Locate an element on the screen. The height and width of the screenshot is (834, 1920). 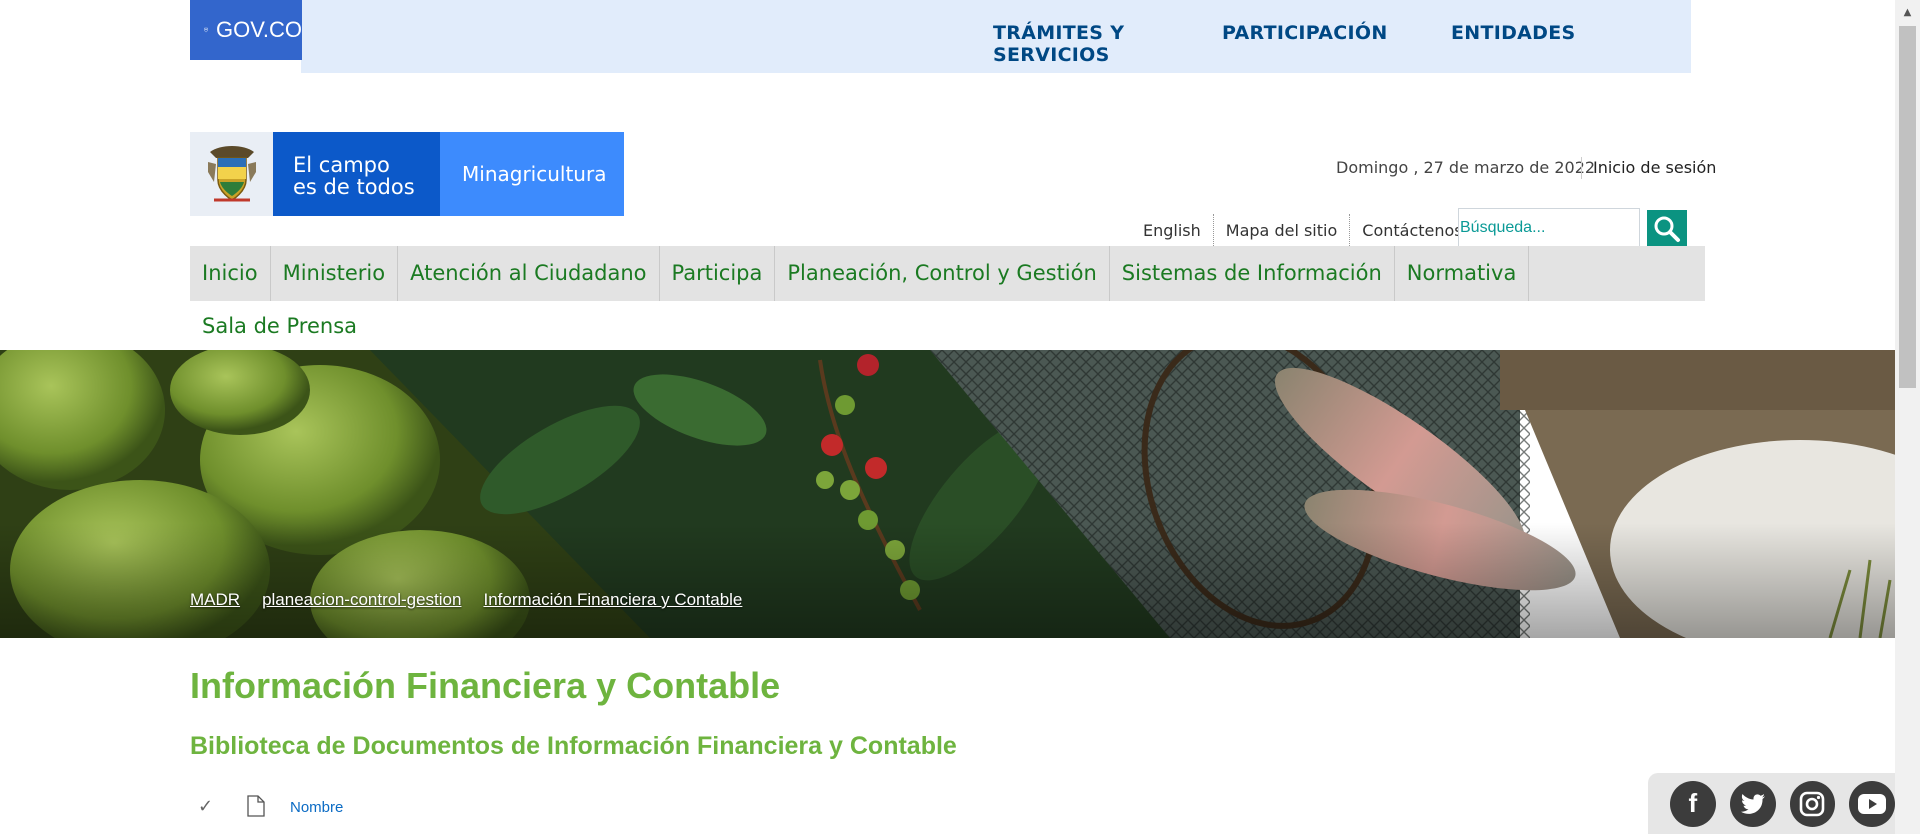
logo-line-2: es de todos is located at coordinates (354, 187).